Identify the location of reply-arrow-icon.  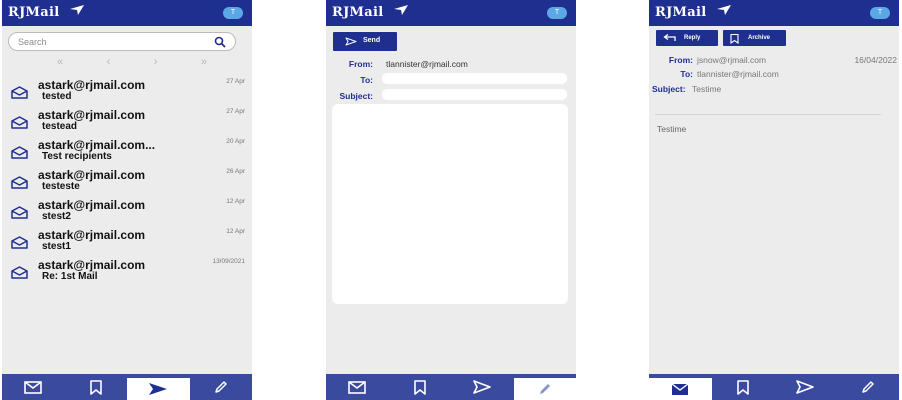
(669, 37).